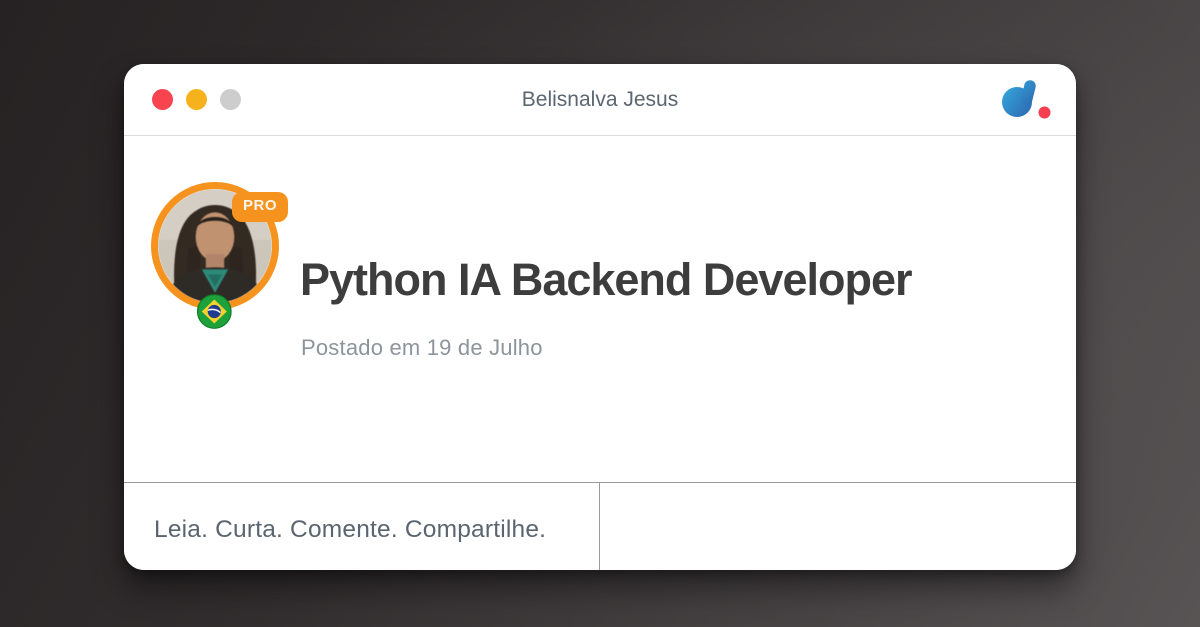 This screenshot has width=1200, height=627. I want to click on window-titlebar: Belisnalva Jesus, so click(600, 100).